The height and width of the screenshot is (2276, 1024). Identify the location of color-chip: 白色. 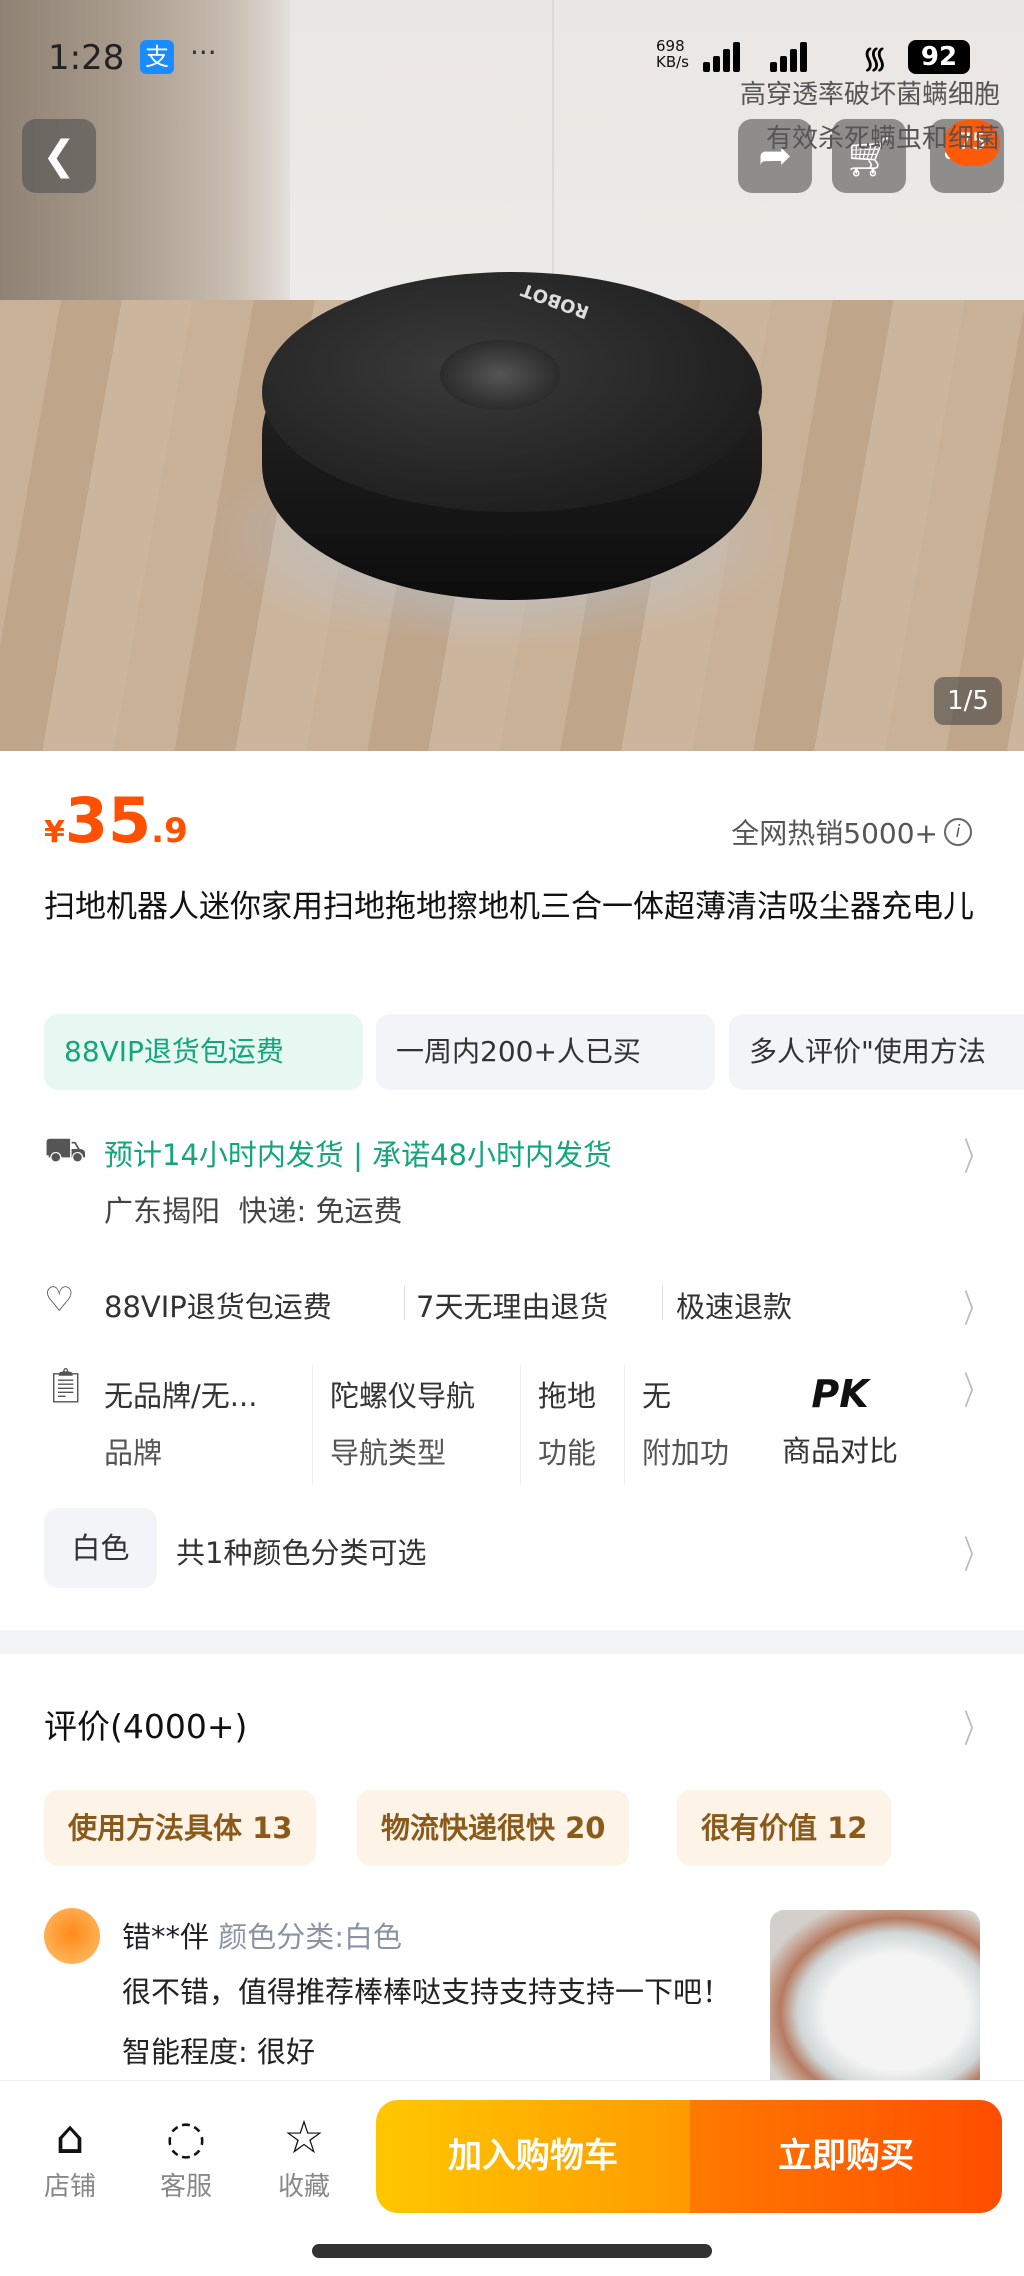
(100, 1548).